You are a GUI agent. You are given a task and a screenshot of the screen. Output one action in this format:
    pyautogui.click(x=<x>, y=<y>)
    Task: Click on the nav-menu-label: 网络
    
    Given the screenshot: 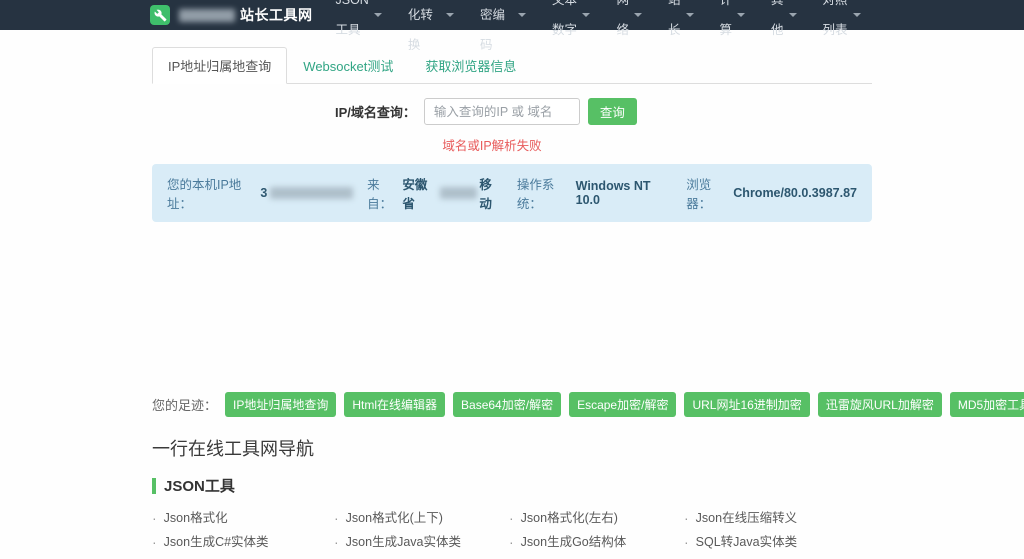 What is the action you would take?
    pyautogui.click(x=622, y=18)
    